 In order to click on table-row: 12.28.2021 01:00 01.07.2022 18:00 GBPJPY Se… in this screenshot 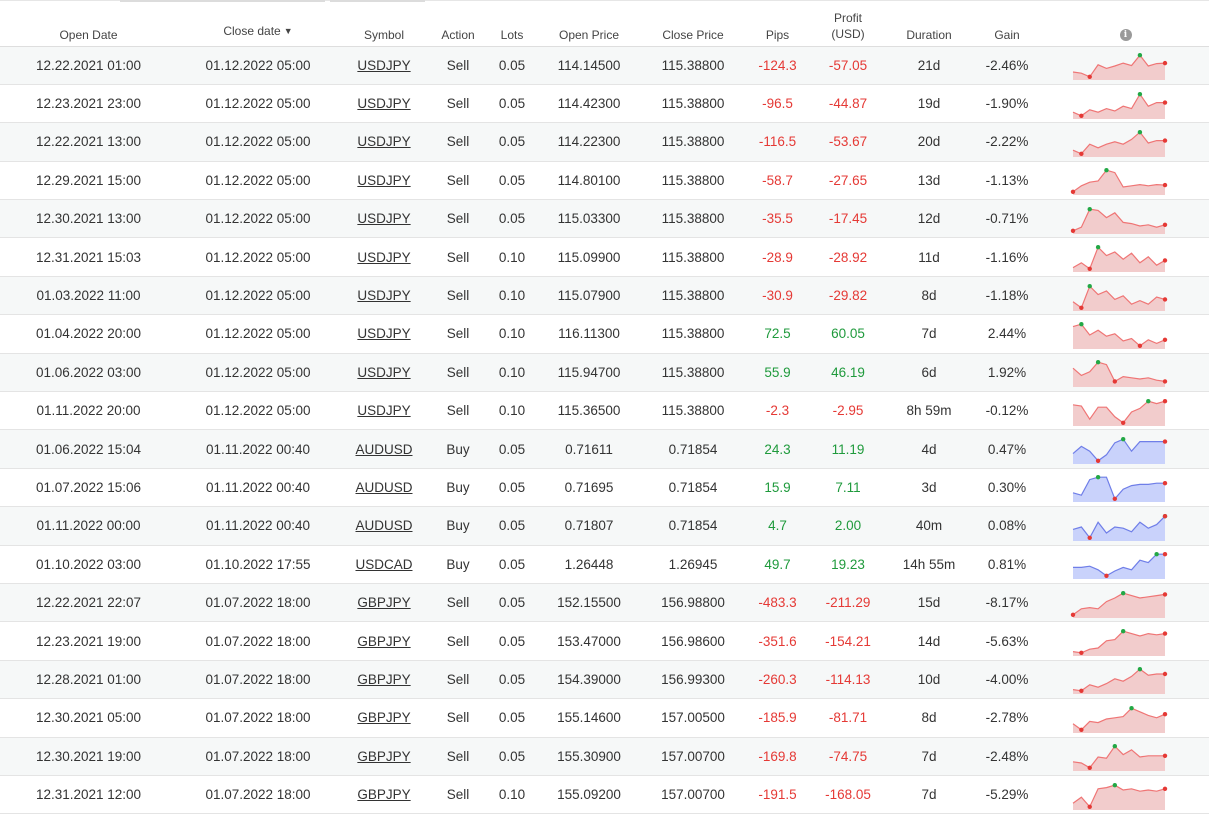, I will do `click(604, 680)`.